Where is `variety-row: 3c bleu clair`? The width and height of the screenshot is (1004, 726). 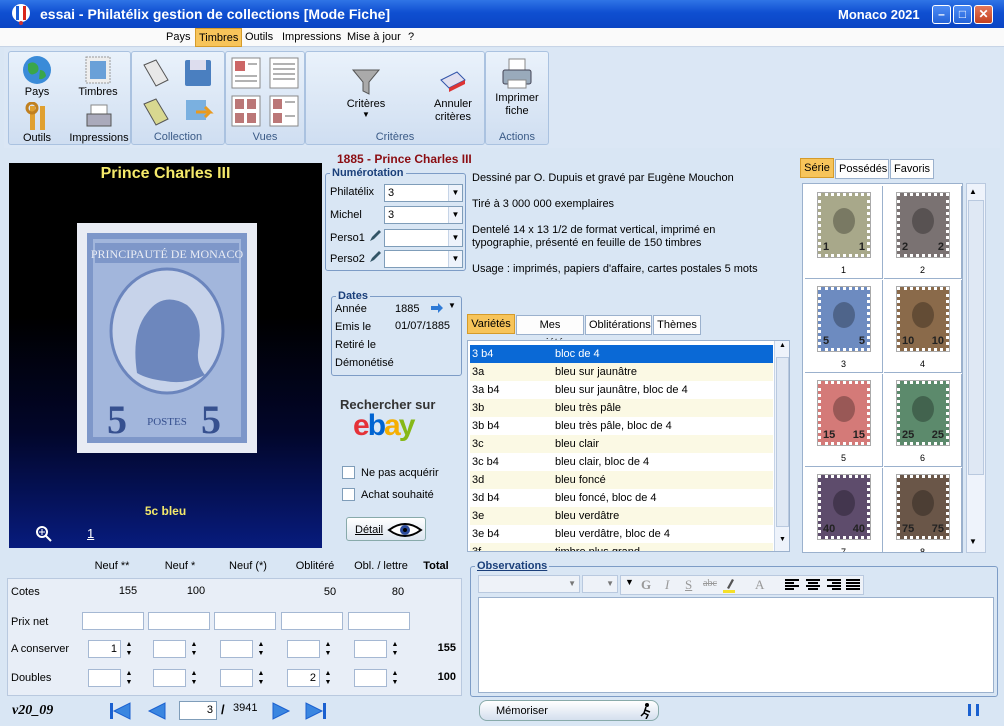 variety-row: 3c bleu clair is located at coordinates (621, 444).